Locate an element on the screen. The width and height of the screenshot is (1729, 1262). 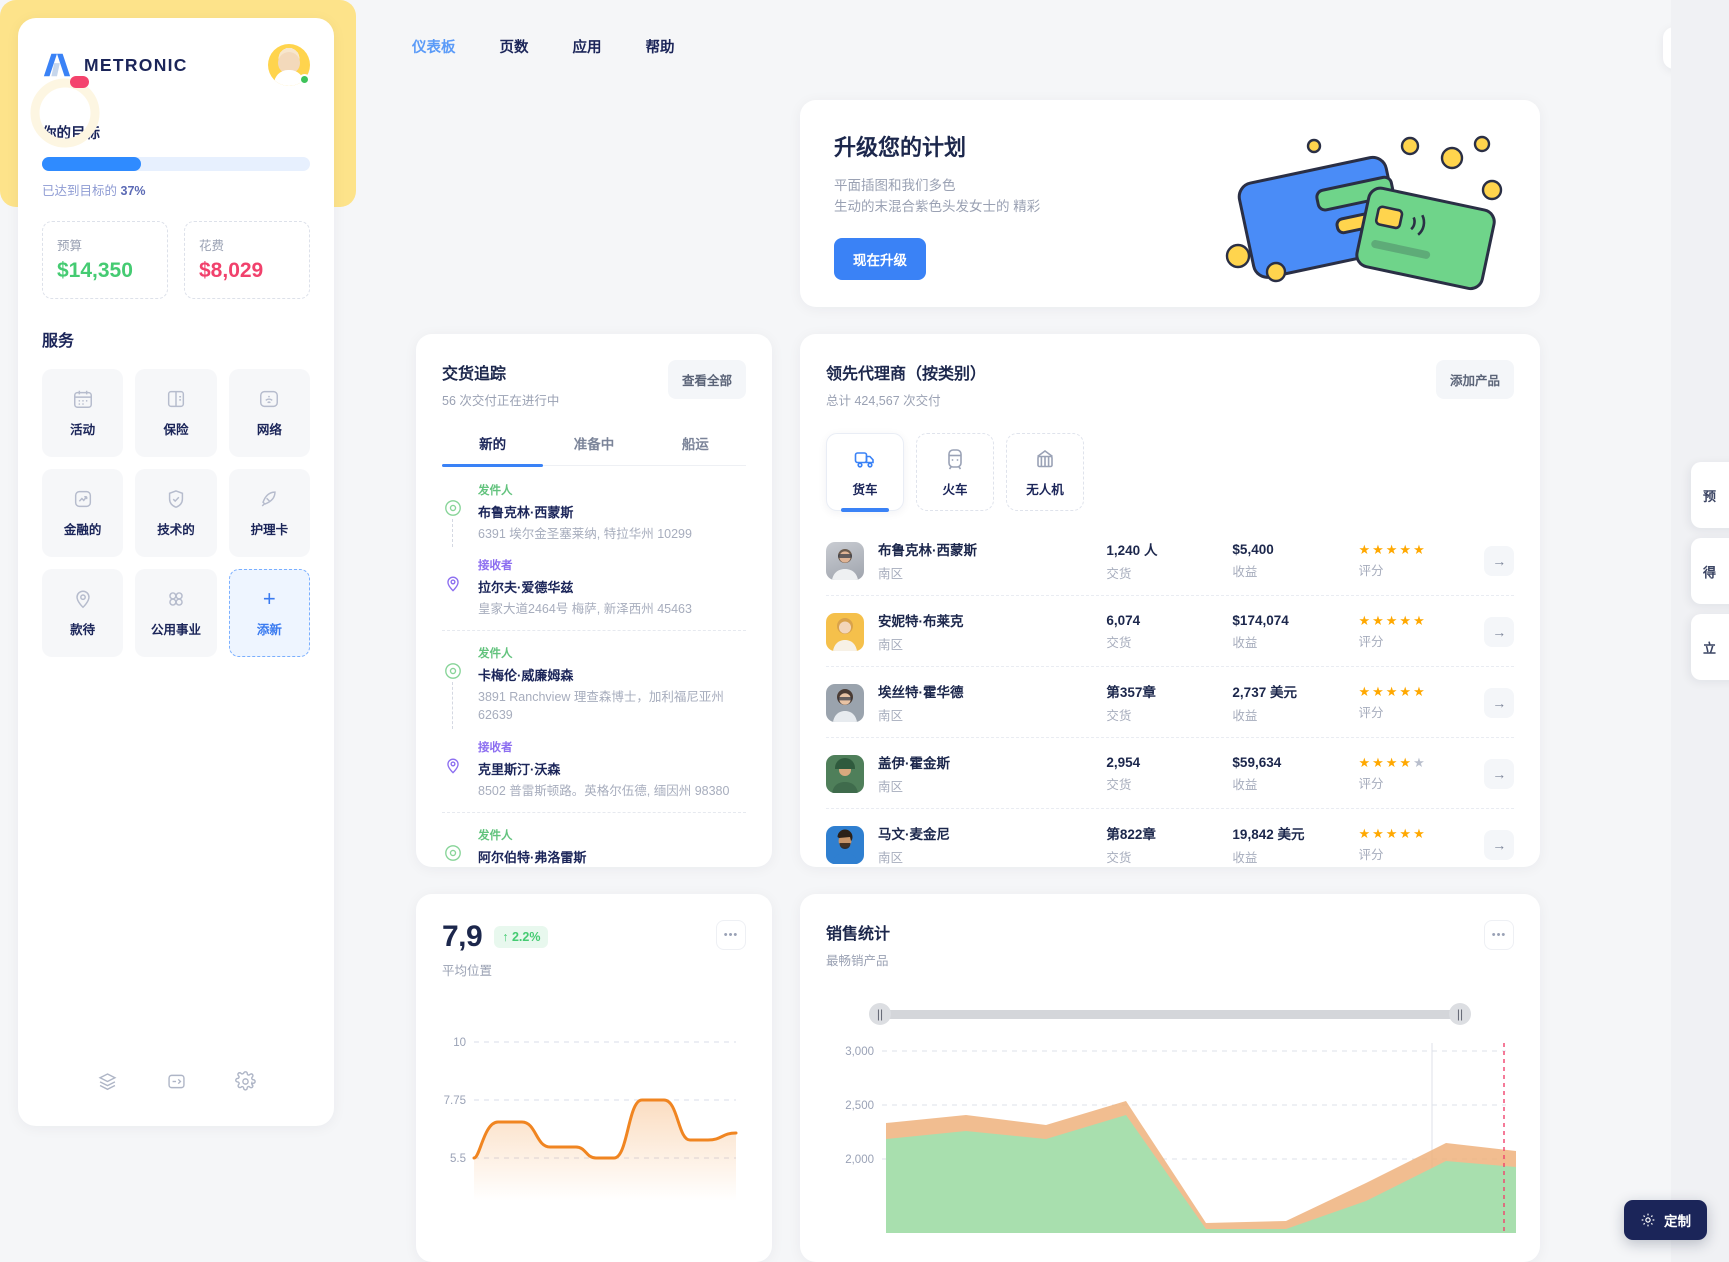
avgpos-value-row: 7,9 ↑ 2.2% is located at coordinates (495, 937).